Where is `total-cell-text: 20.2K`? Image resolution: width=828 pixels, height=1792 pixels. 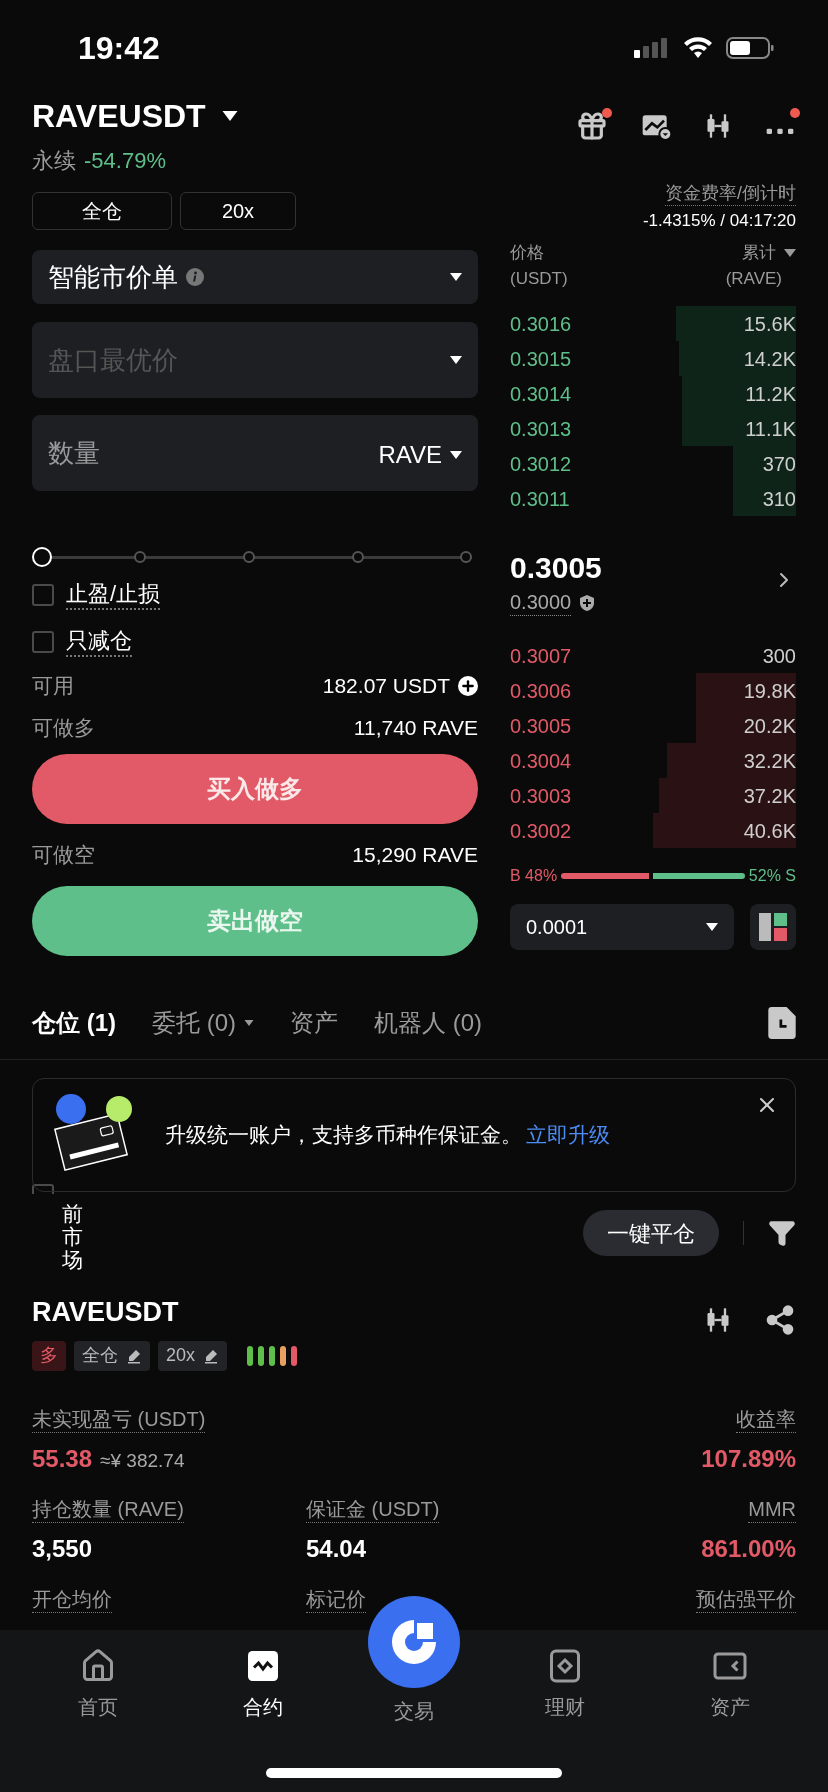 total-cell-text: 20.2K is located at coordinates (769, 726).